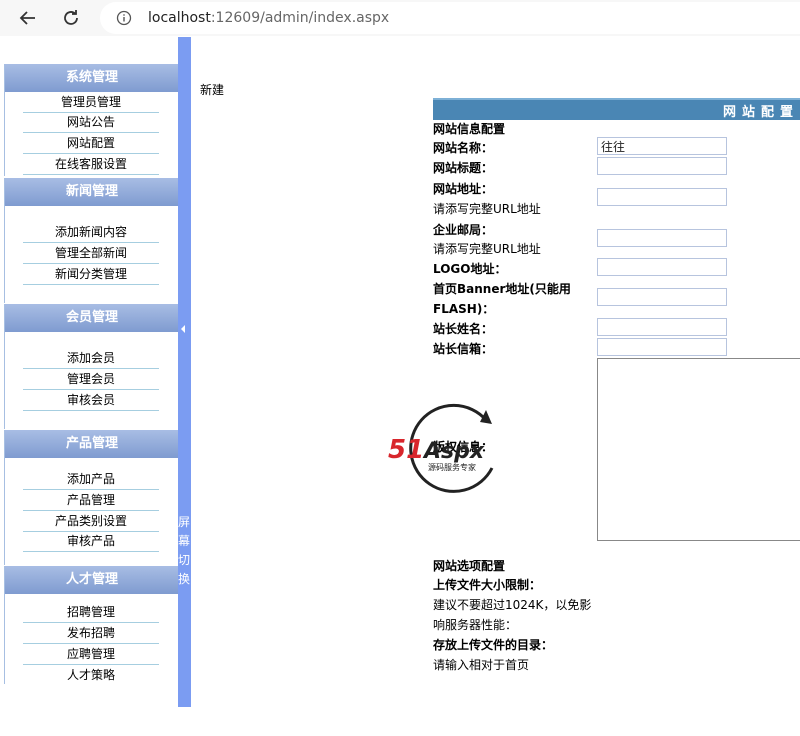  Describe the element at coordinates (91, 165) in the screenshot. I see `menu-item-online-service: 在线客服设置` at that location.